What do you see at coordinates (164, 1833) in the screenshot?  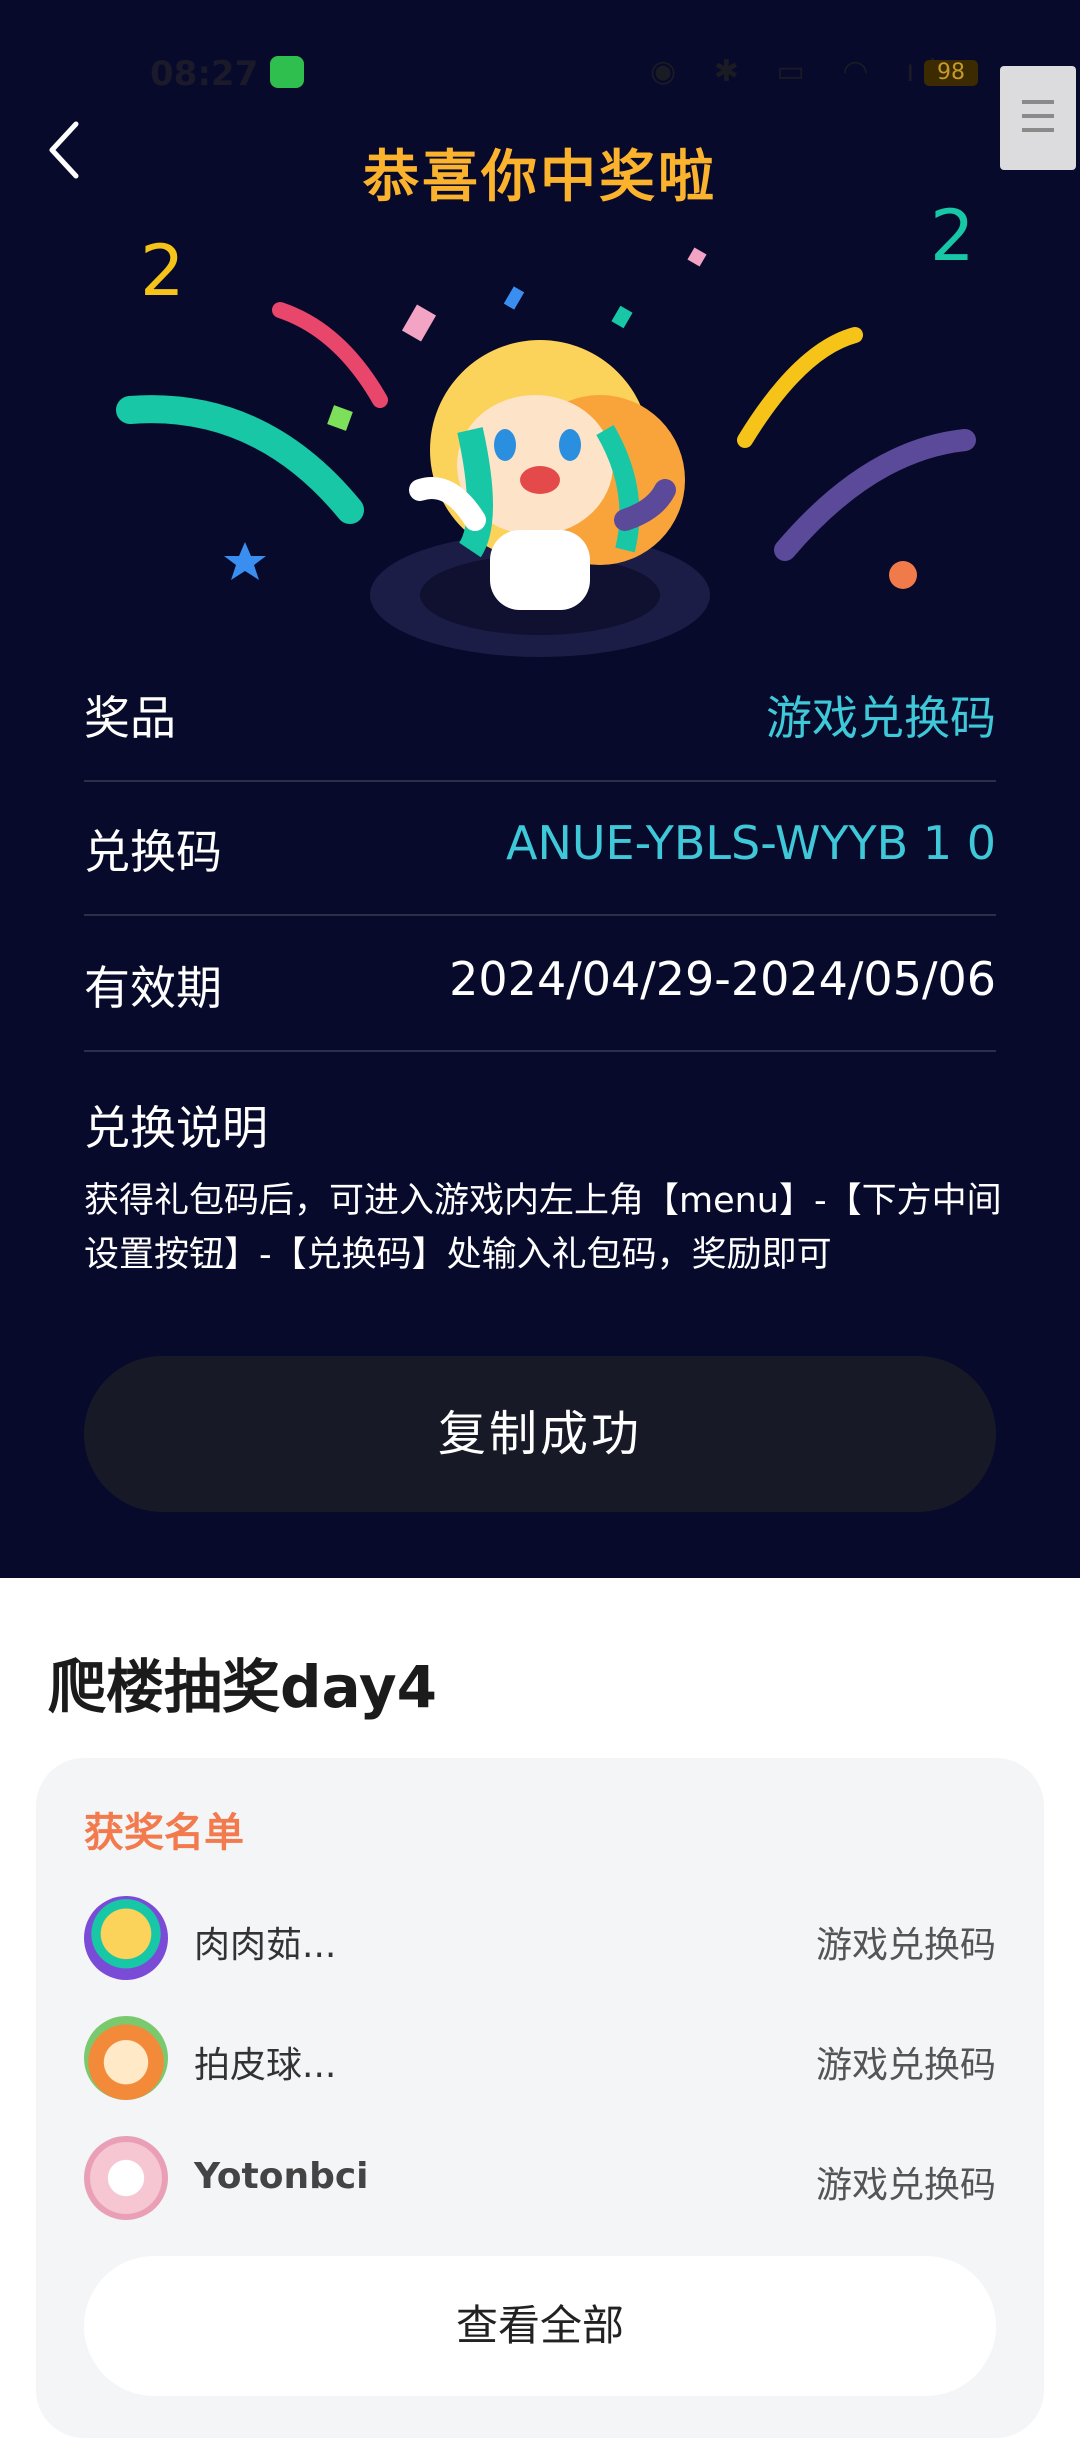 I see `winners-title: 获奖名单` at bounding box center [164, 1833].